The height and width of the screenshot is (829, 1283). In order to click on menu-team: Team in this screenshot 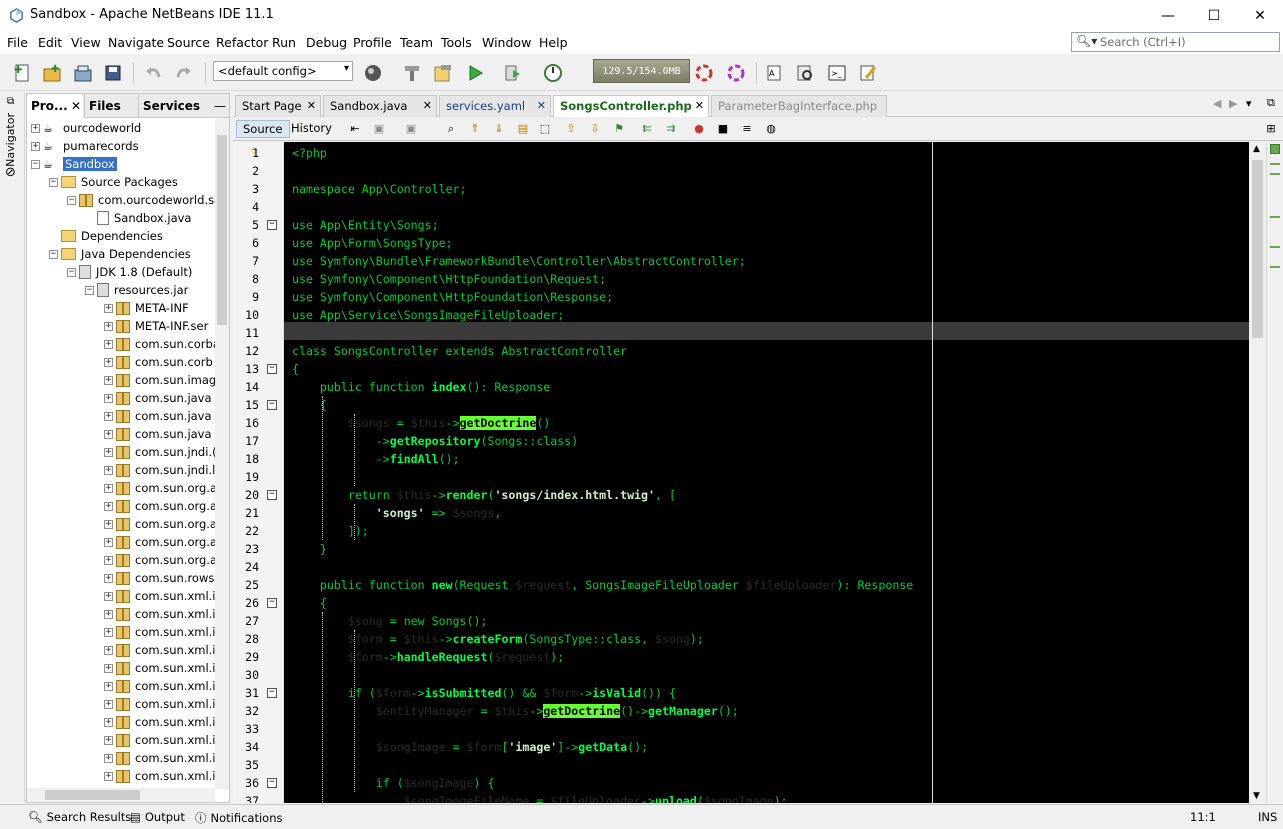, I will do `click(416, 42)`.